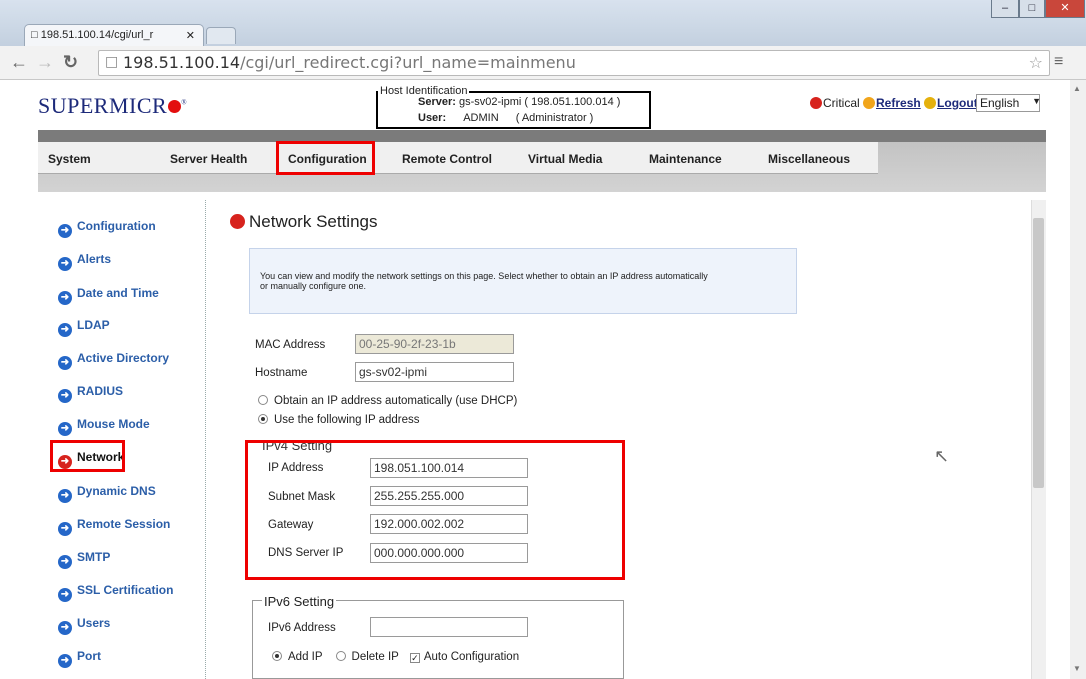 This screenshot has width=1086, height=679. What do you see at coordinates (449, 627) in the screenshot?
I see `ipv6-address-input` at bounding box center [449, 627].